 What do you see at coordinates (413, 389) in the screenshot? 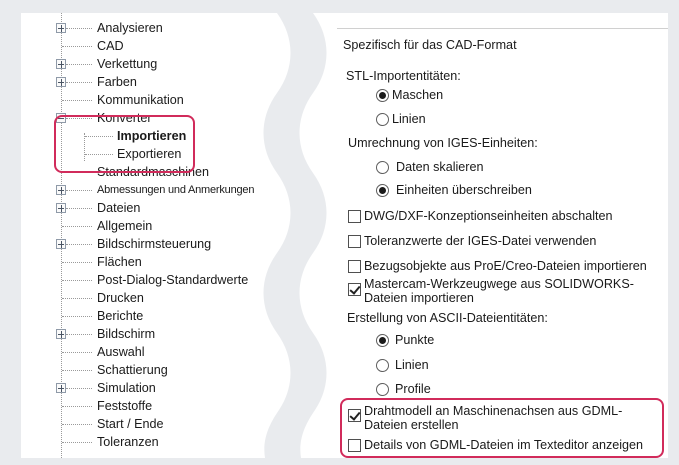
I see `ascii-profile-label: Profile` at bounding box center [413, 389].